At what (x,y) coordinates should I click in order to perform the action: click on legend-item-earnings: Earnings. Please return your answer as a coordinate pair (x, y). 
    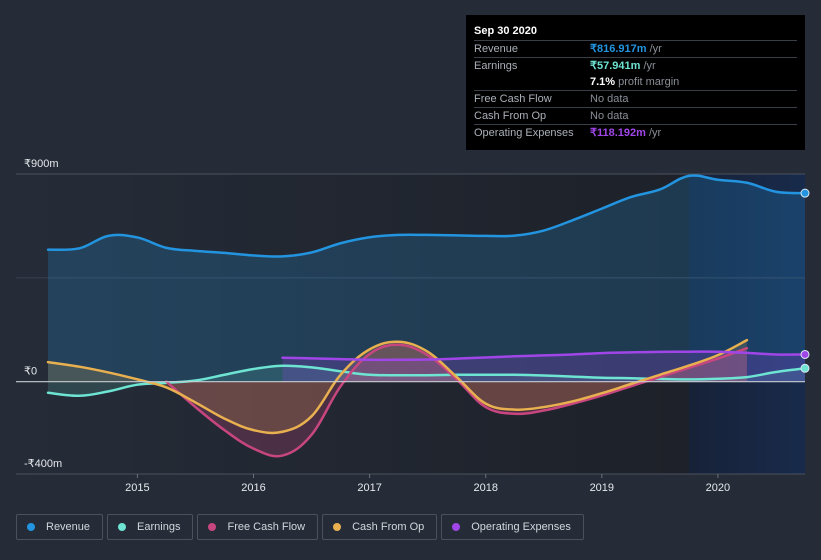
    Looking at the image, I should click on (150, 527).